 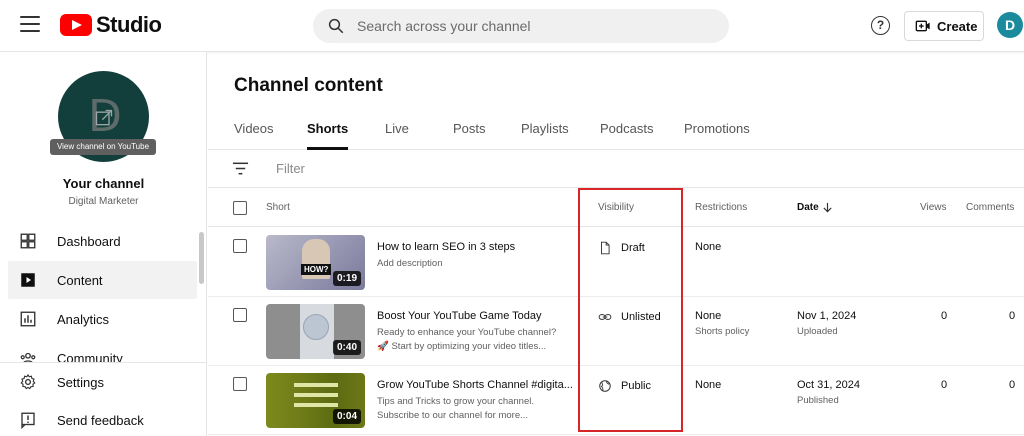 I want to click on column-visibility: Visibility, so click(x=616, y=207).